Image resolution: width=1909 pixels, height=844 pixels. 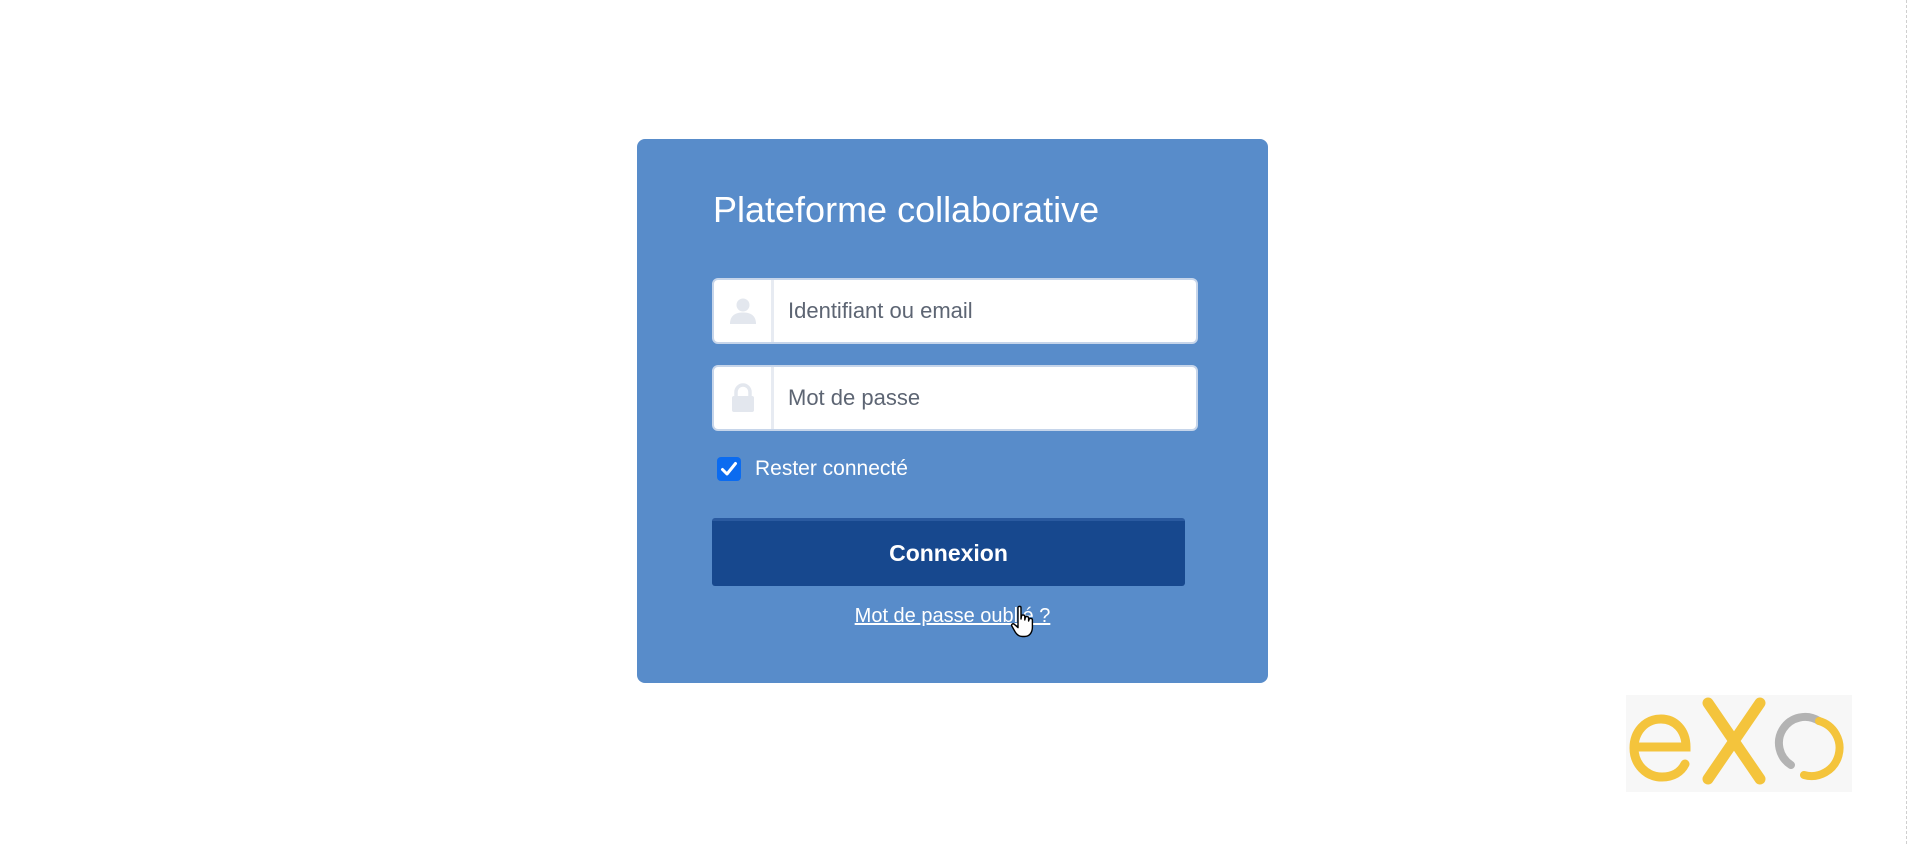 What do you see at coordinates (1022, 621) in the screenshot?
I see `hand-pointer-icon` at bounding box center [1022, 621].